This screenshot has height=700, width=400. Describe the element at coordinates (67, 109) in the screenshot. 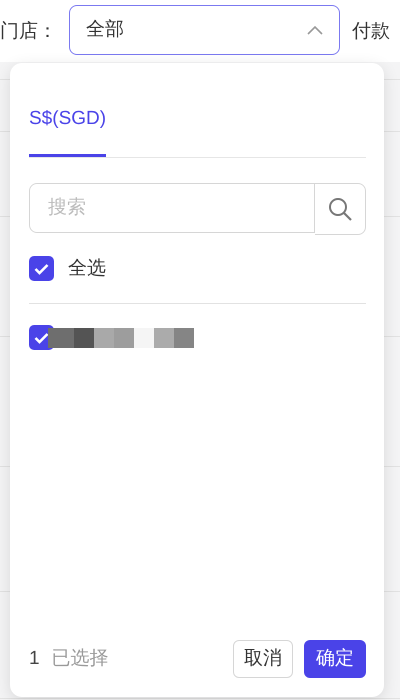

I see `currency-tab: S$(SGD)` at that location.